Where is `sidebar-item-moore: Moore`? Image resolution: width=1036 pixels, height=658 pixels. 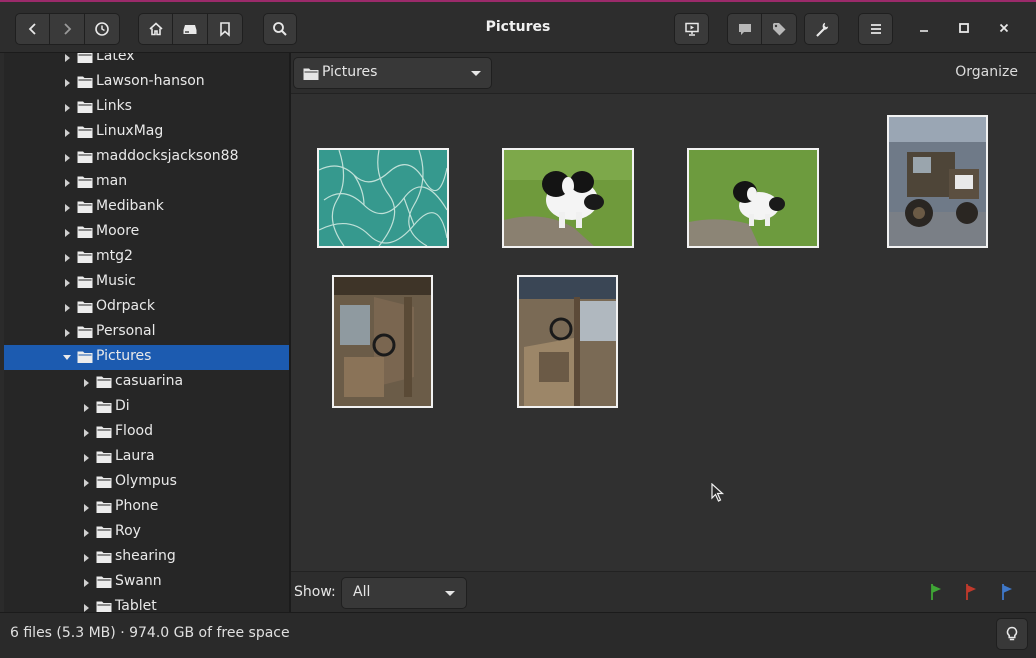 sidebar-item-moore: Moore is located at coordinates (146, 232).